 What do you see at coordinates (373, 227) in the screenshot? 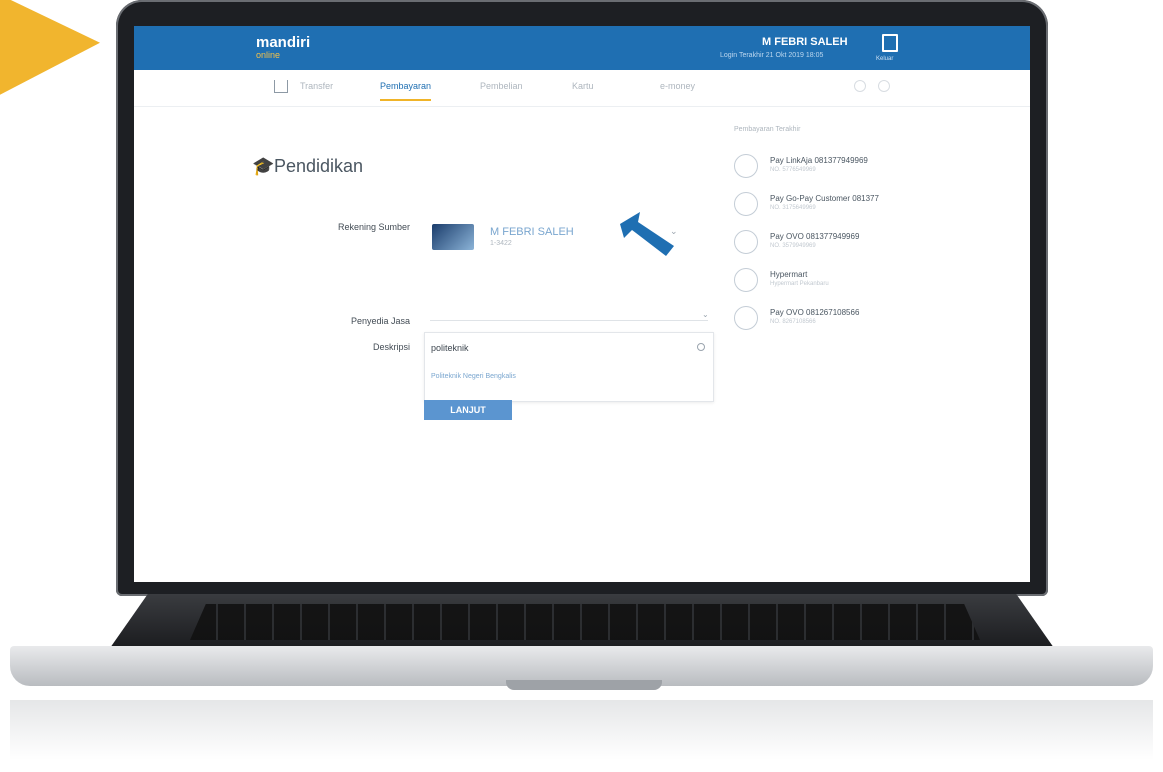
I see `source-account-label: Rekening Sumber` at bounding box center [373, 227].